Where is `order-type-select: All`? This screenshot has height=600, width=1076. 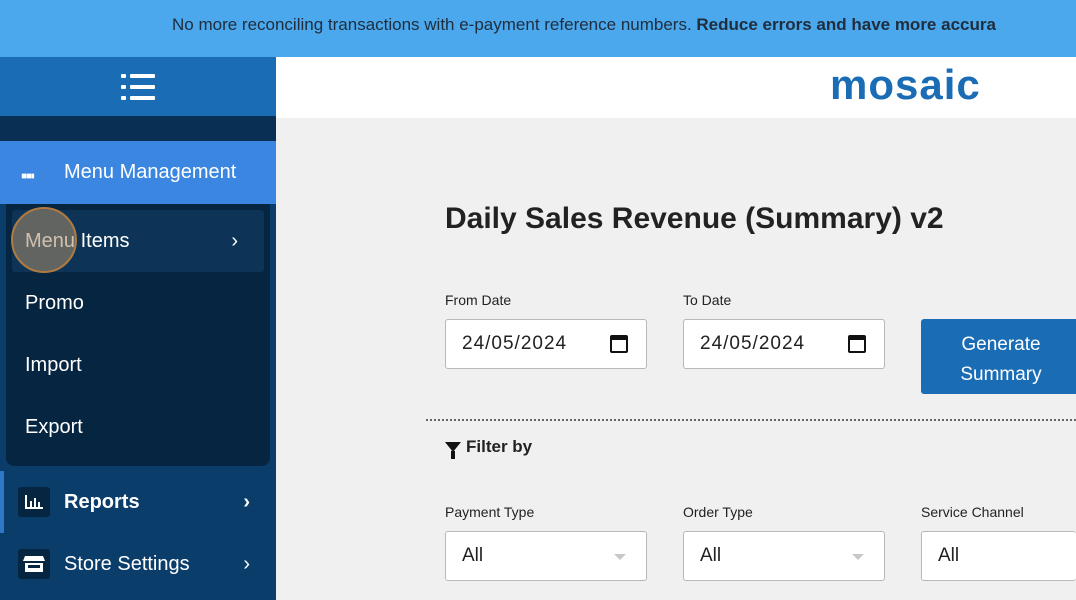
order-type-select: All is located at coordinates (784, 556).